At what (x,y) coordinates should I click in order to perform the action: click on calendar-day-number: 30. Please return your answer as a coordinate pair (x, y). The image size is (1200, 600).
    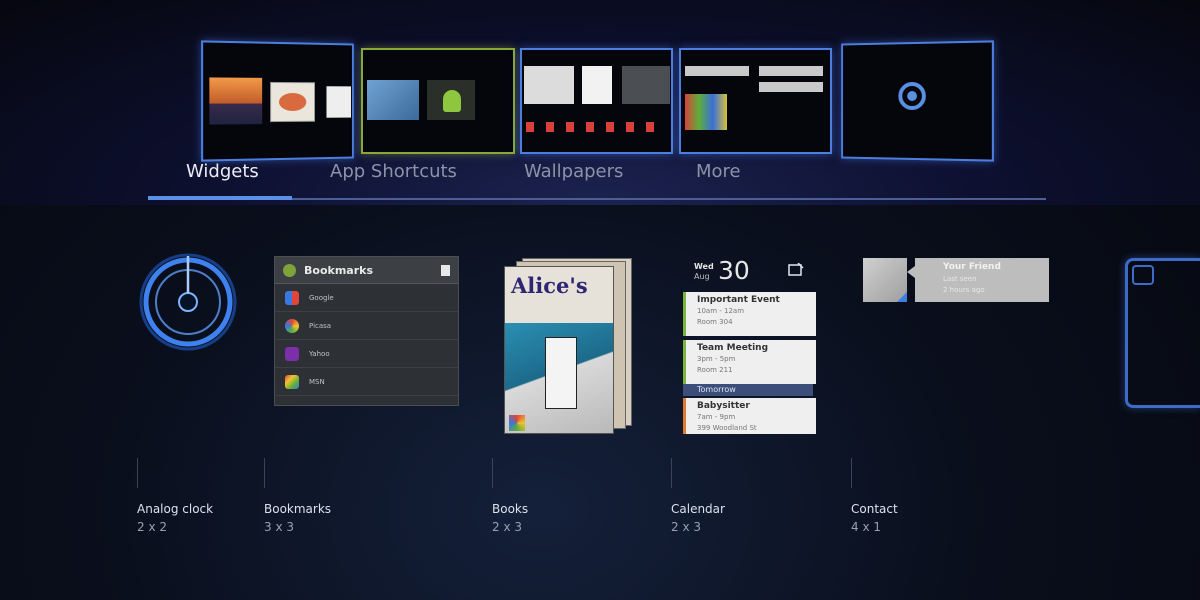
    Looking at the image, I should click on (734, 270).